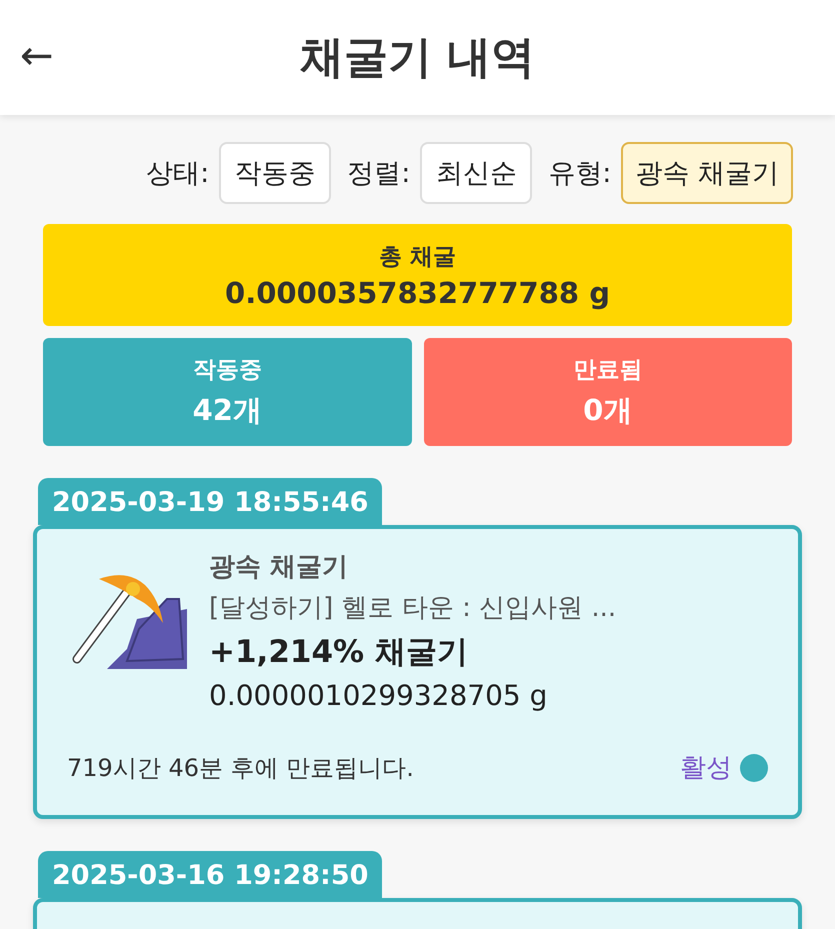 Image resolution: width=835 pixels, height=929 pixels. Describe the element at coordinates (417, 293) in the screenshot. I see `total-value: 0.0000357832777788 g` at that location.